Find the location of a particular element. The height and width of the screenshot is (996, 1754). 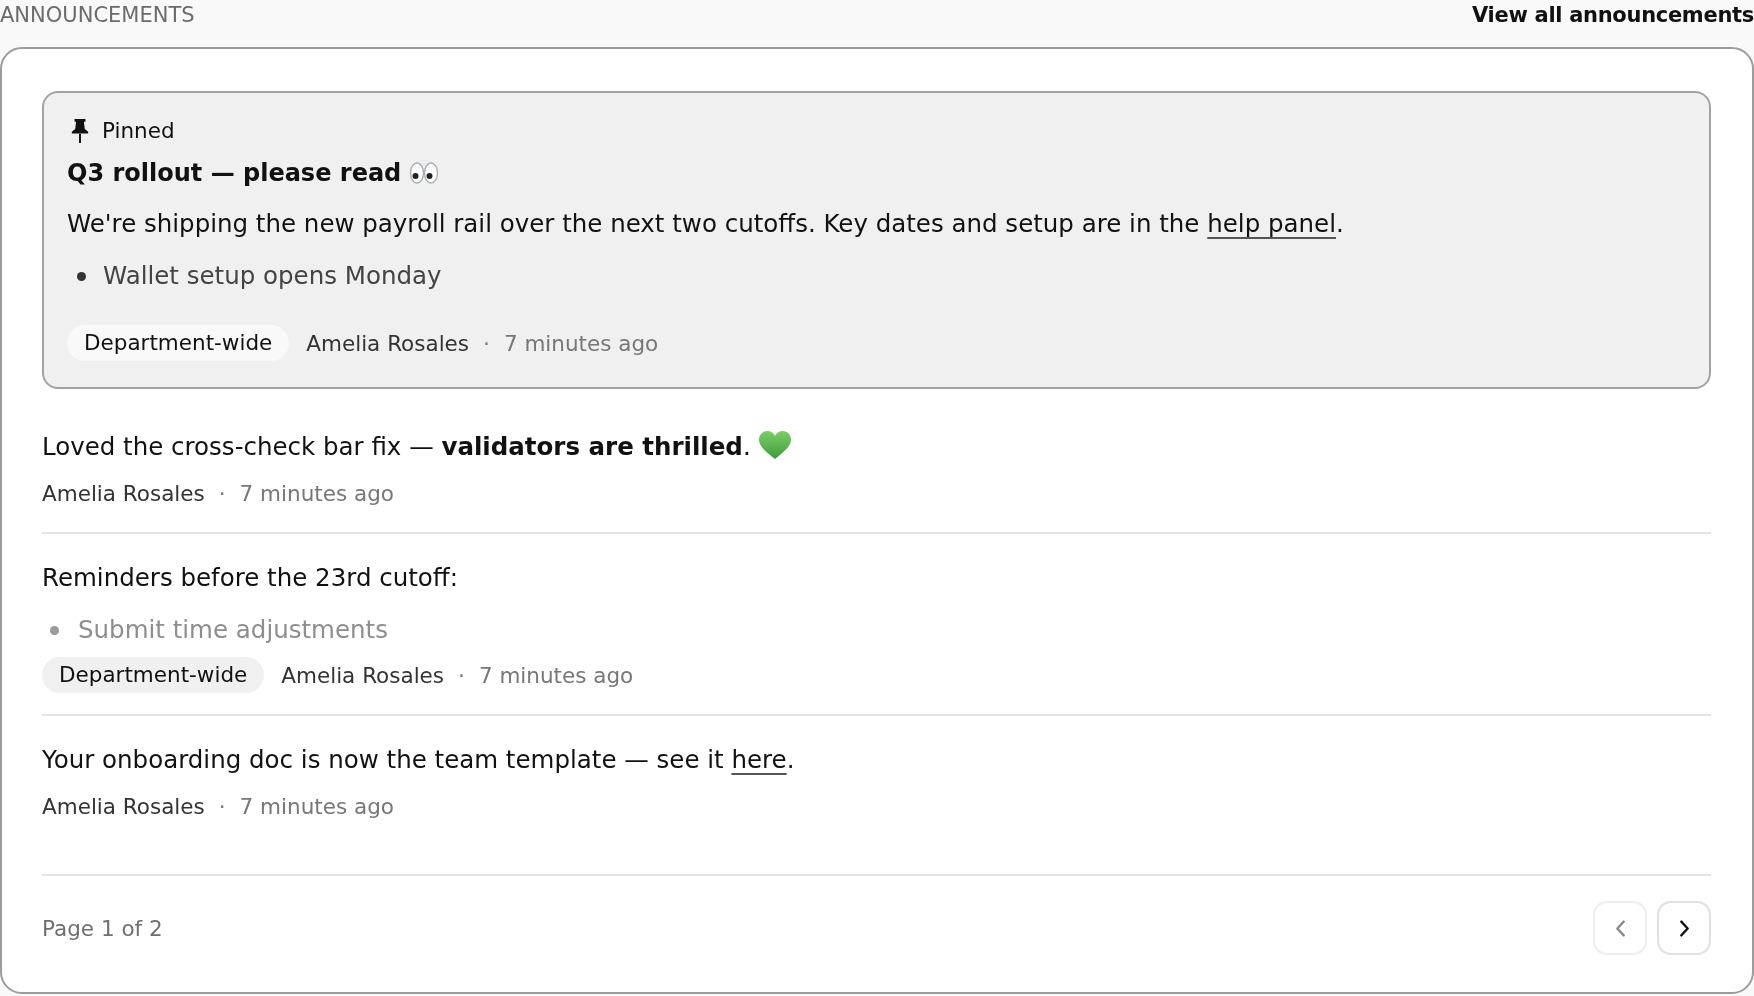

page-indicator: Page 1 of 2 is located at coordinates (102, 928).